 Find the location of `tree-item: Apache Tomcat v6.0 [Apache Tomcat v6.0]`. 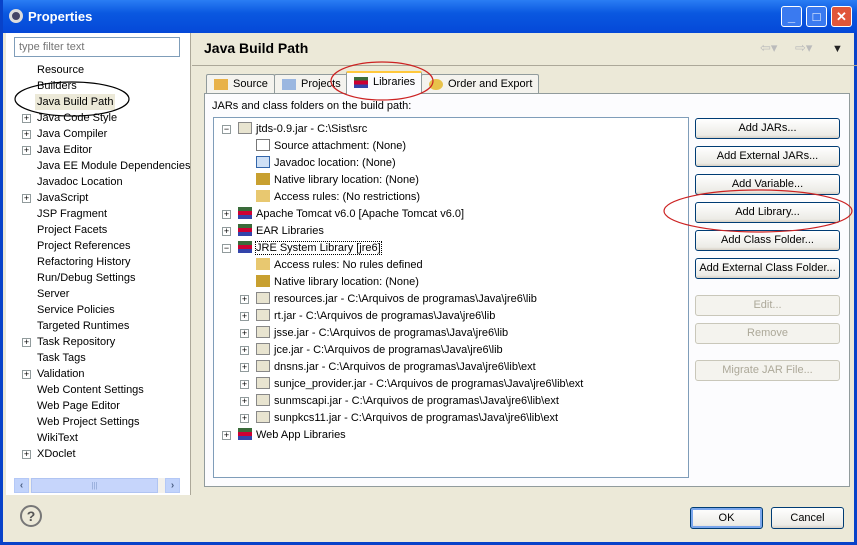

tree-item: Apache Tomcat v6.0 [Apache Tomcat v6.0] is located at coordinates (351, 214).